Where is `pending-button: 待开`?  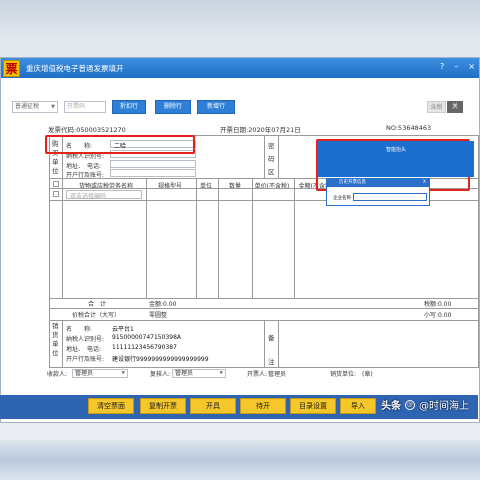 pending-button: 待开 is located at coordinates (263, 406).